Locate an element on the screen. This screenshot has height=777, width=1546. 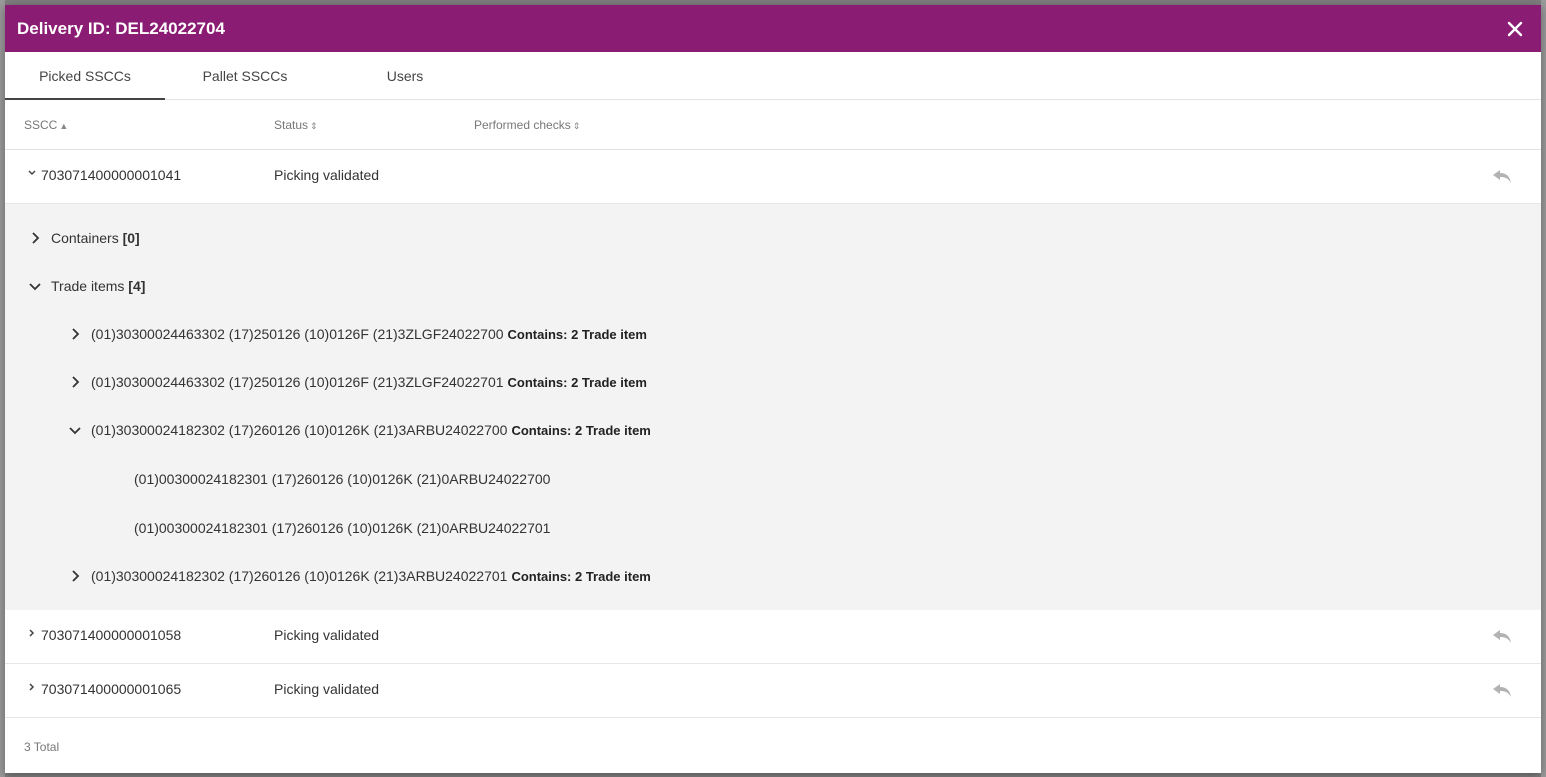
containers-node: Containers [0] is located at coordinates (83, 238).